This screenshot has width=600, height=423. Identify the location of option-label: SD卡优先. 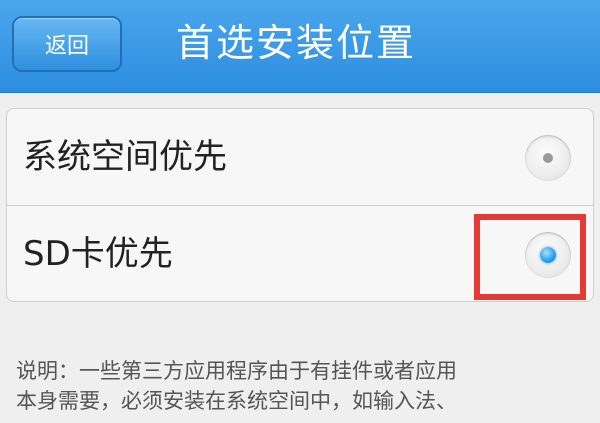
(98, 254).